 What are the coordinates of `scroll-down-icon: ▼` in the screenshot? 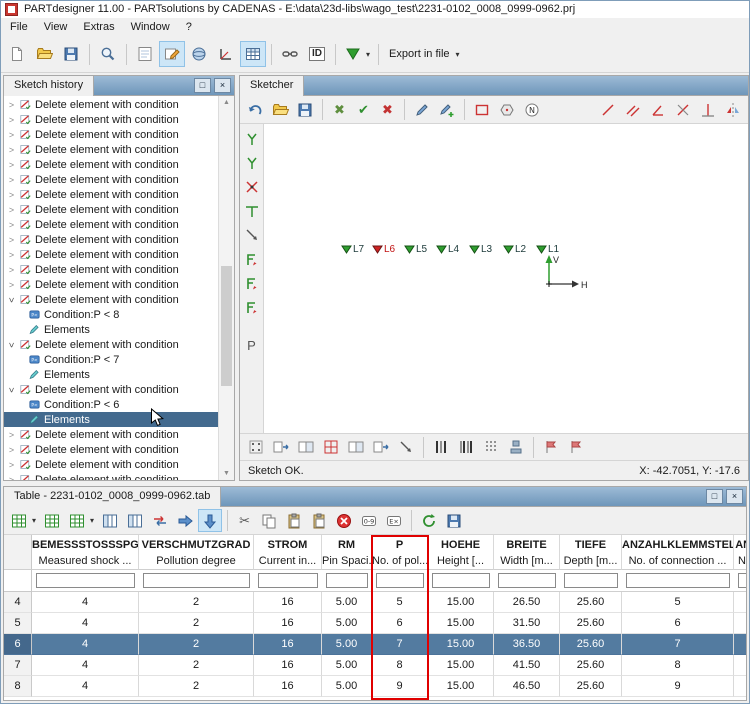 It's located at (226, 473).